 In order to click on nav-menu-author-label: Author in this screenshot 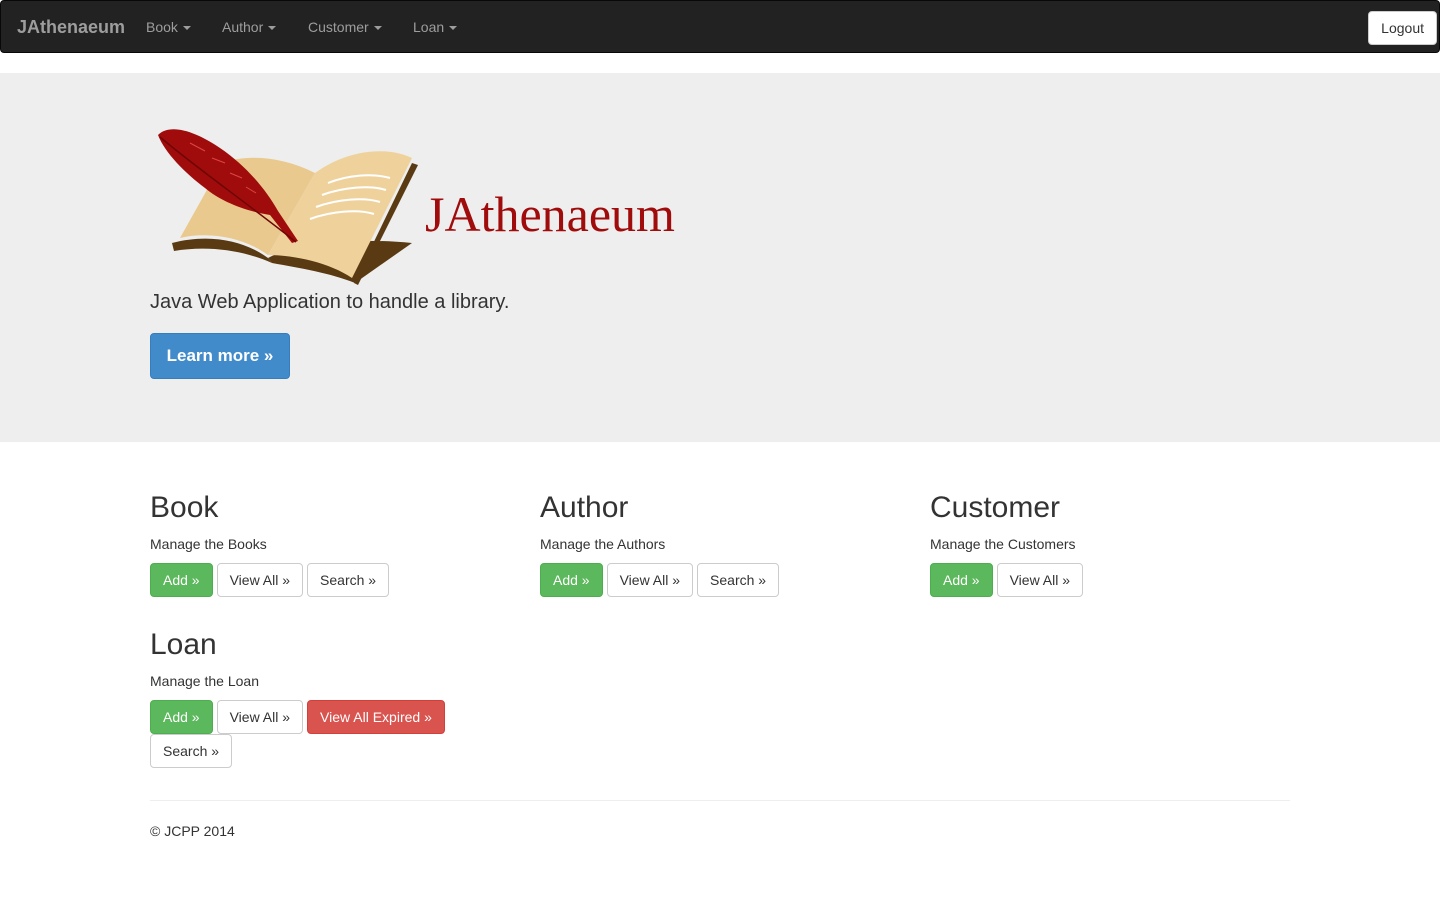, I will do `click(243, 27)`.